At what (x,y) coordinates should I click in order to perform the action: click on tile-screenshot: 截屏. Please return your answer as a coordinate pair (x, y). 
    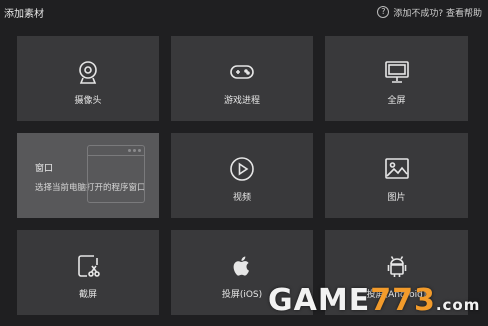
    Looking at the image, I should click on (88, 272).